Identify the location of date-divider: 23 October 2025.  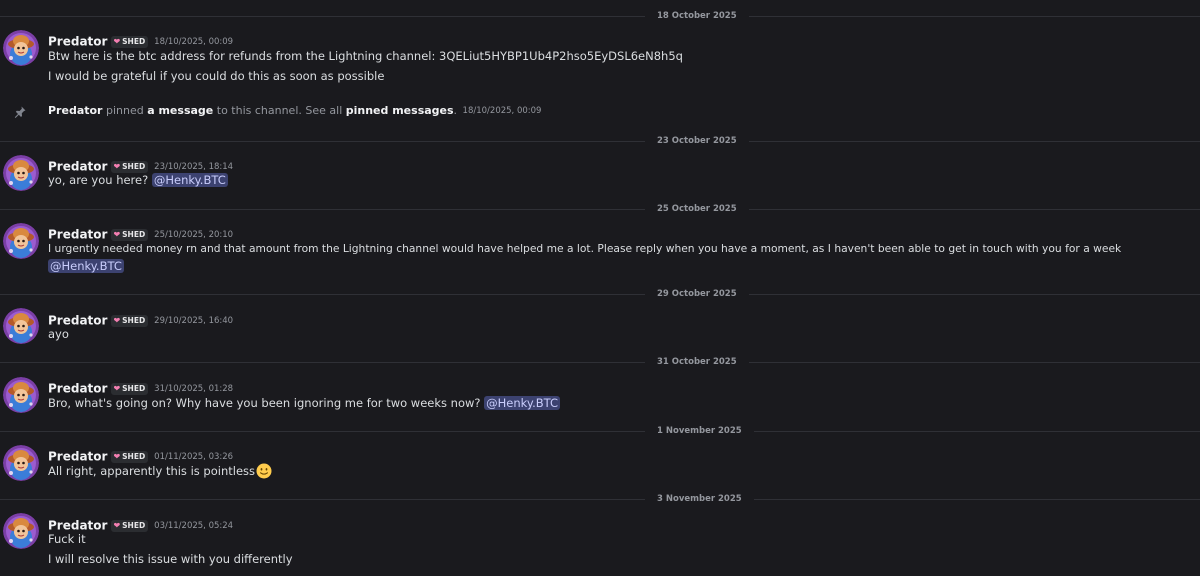
(600, 141).